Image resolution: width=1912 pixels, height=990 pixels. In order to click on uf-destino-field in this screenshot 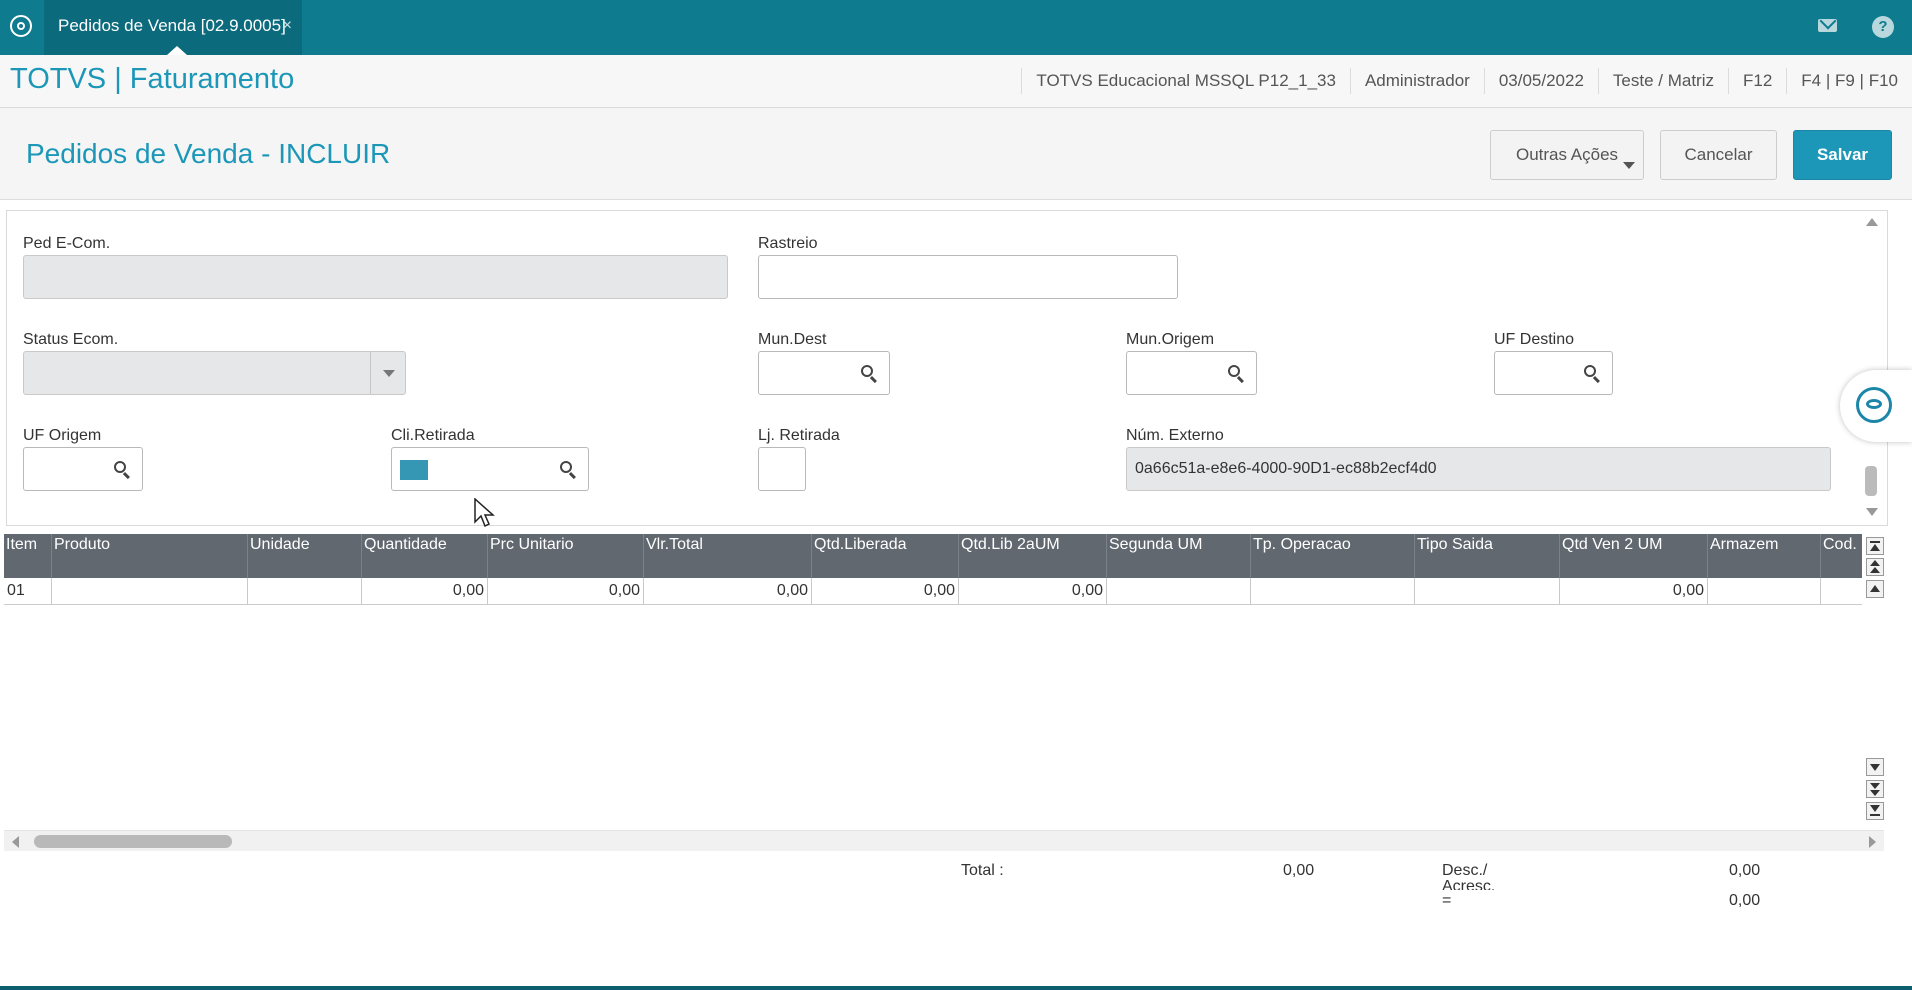, I will do `click(1553, 373)`.